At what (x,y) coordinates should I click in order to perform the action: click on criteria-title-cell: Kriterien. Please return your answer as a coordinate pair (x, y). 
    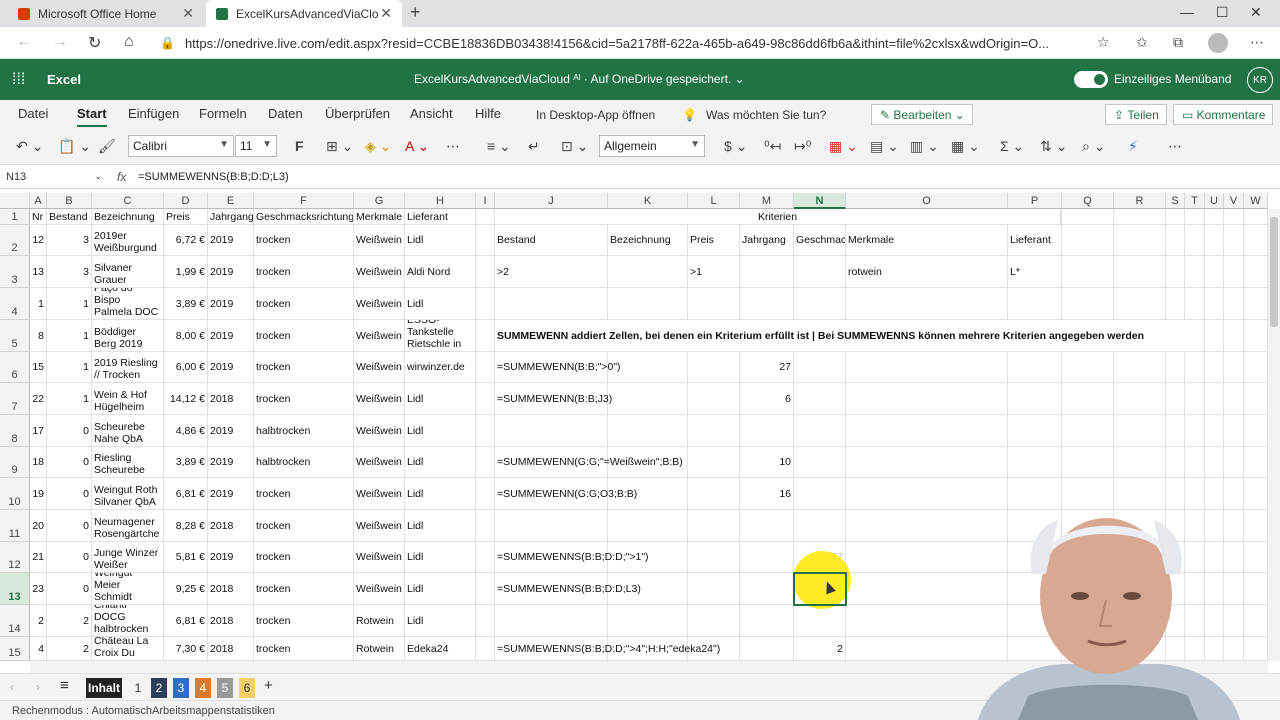
    Looking at the image, I should click on (778, 217).